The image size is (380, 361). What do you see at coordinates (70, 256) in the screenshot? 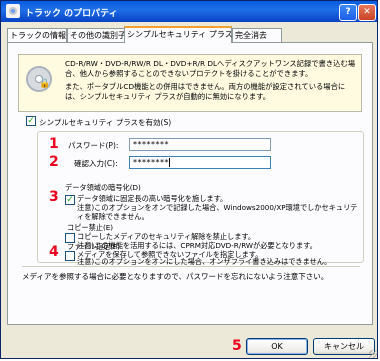
I see `file-specify-checkbox` at bounding box center [70, 256].